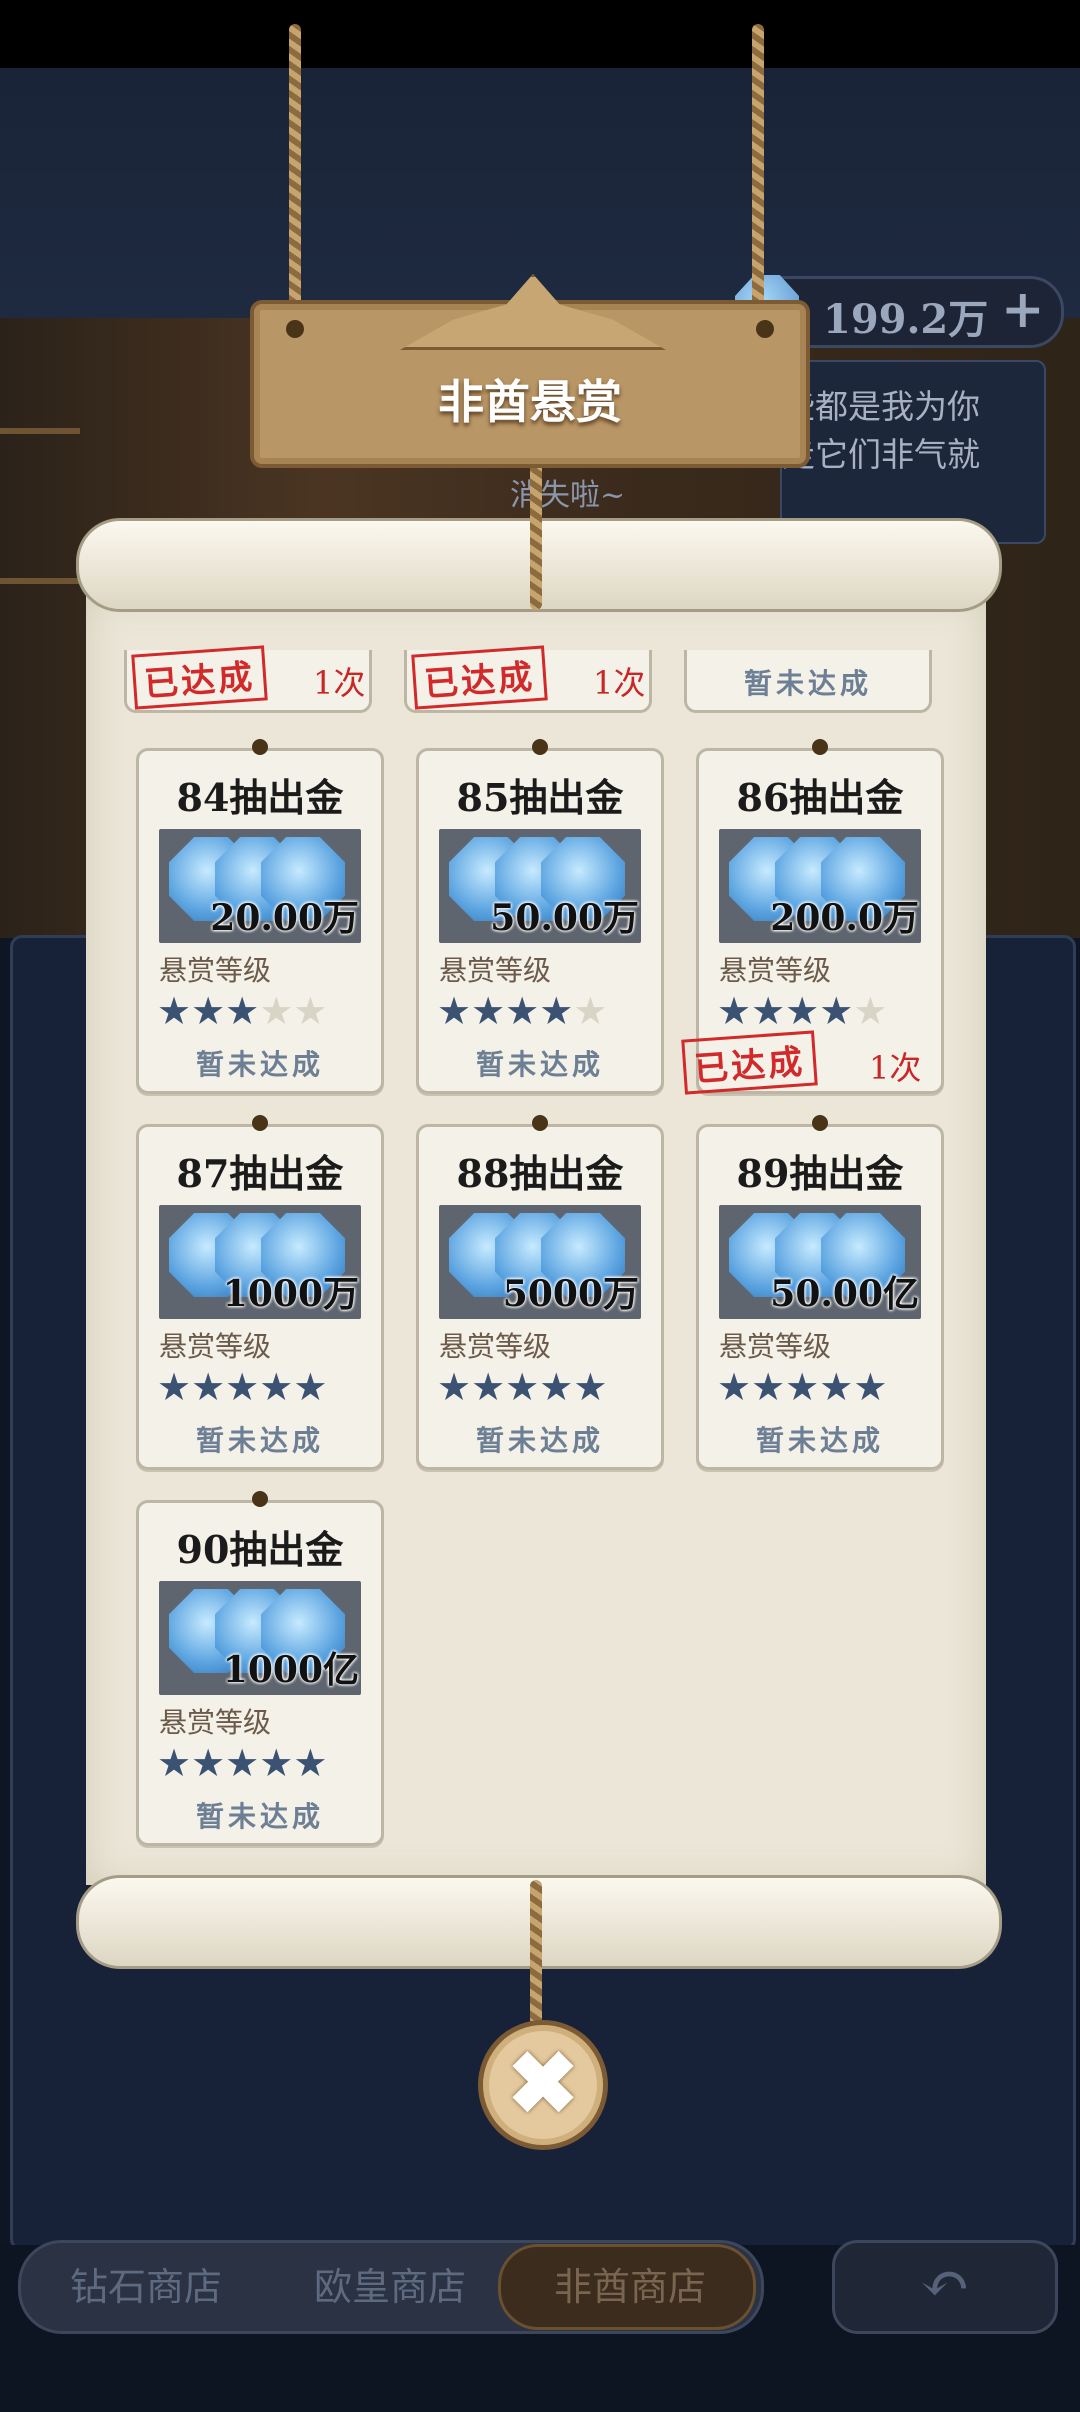 The width and height of the screenshot is (1080, 2412). Describe the element at coordinates (540, 1173) in the screenshot. I see `bounty-title: 88抽出金` at that location.